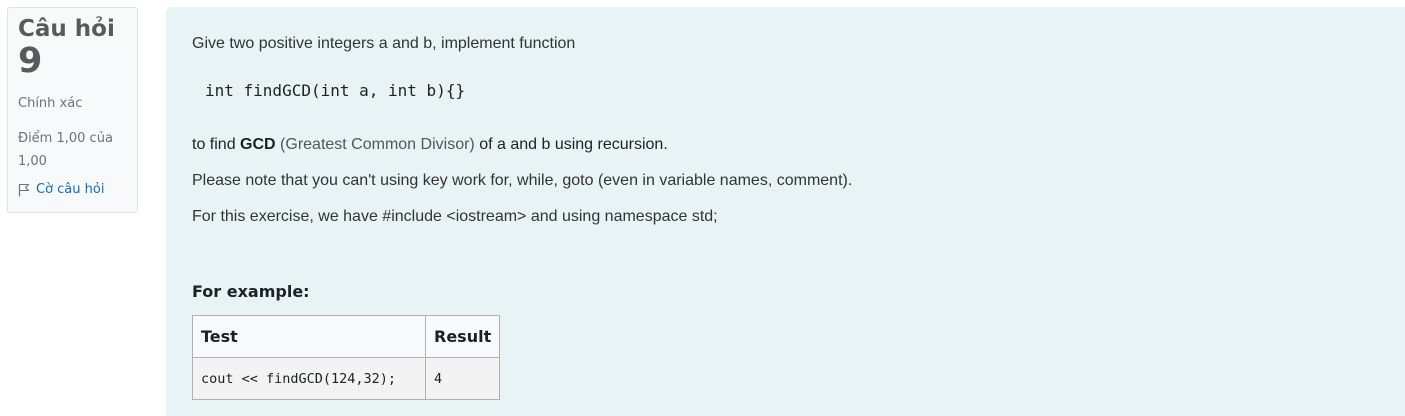 The width and height of the screenshot is (1405, 416). I want to click on task-suffix: of a and b using recursion., so click(571, 144).